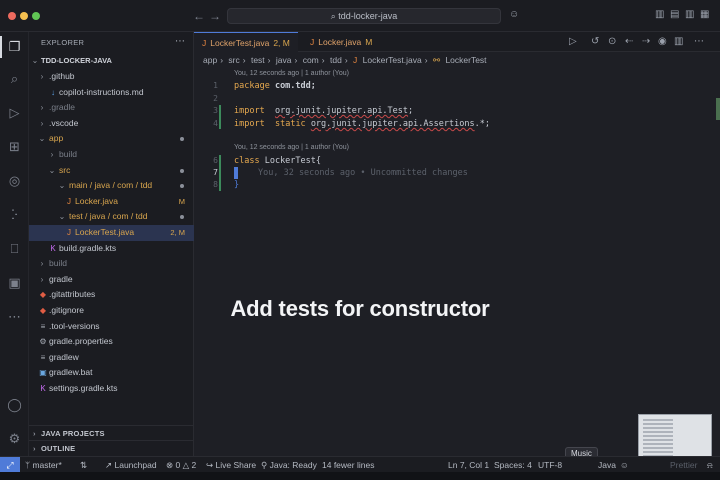 This screenshot has width=720, height=480. I want to click on command-center-search: ⌕ tdd-locker-java, so click(364, 16).